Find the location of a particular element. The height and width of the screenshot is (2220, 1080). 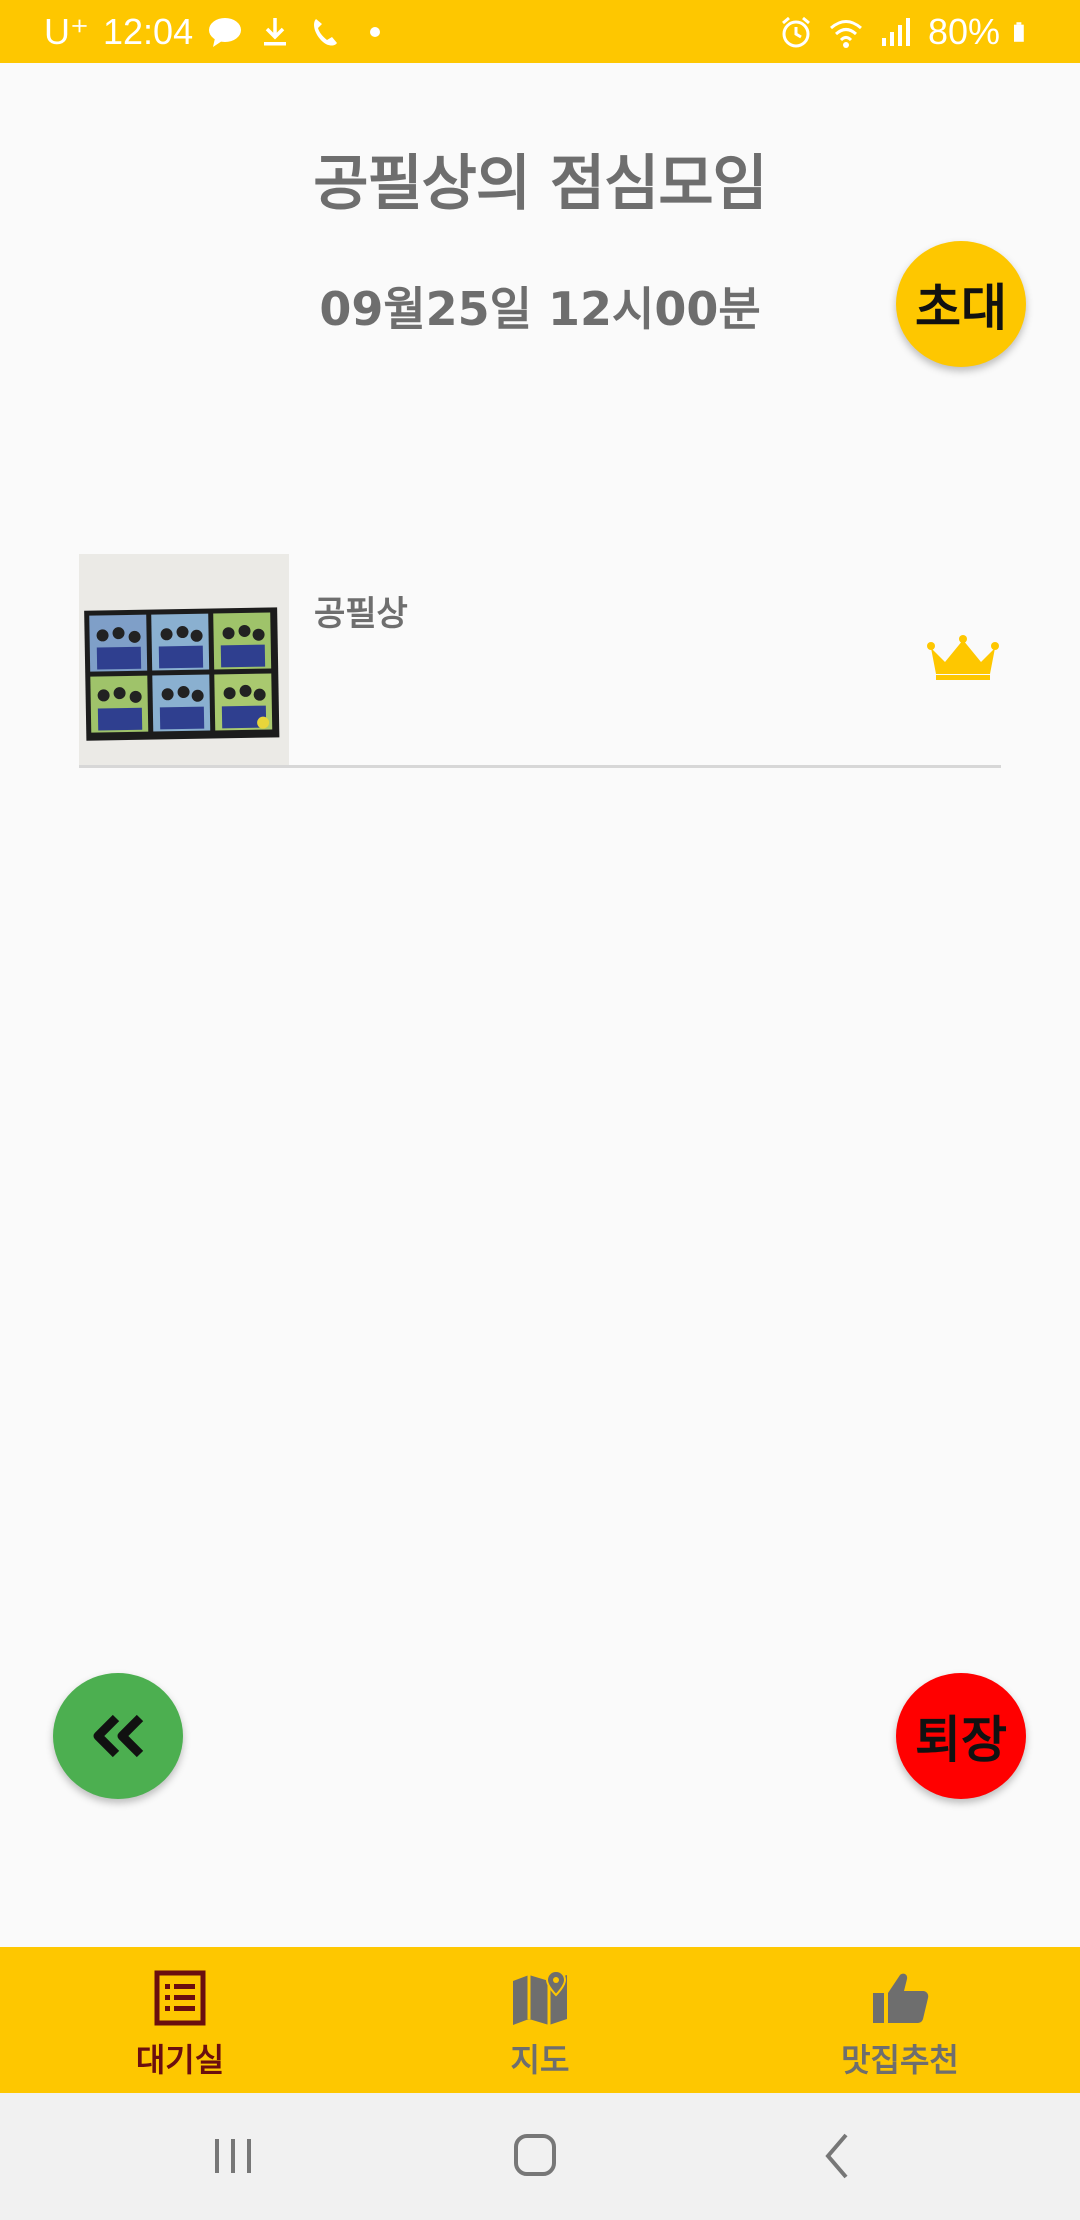

nav-item-waiting-room: 대기실 is located at coordinates (180, 2020).